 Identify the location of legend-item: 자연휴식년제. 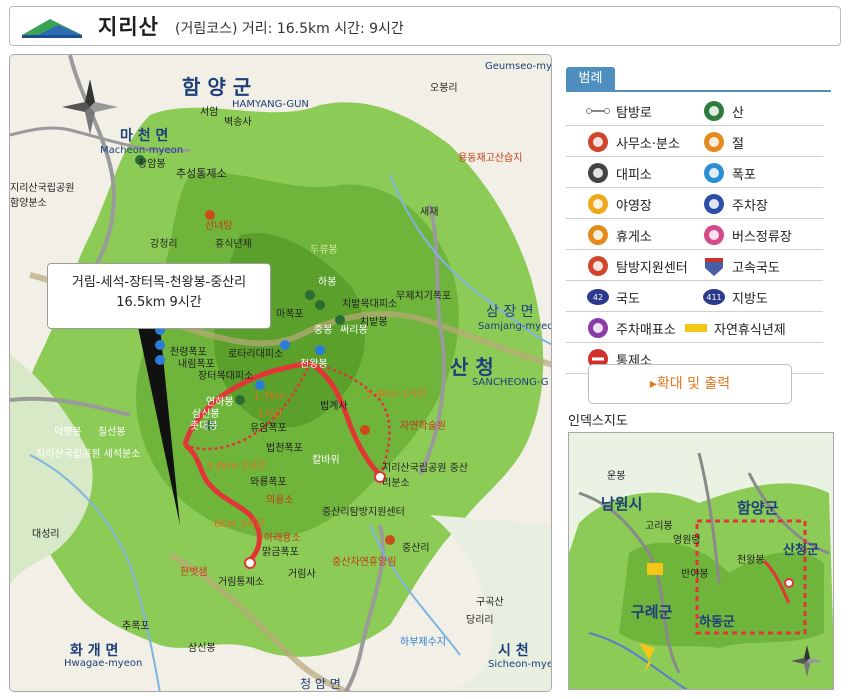
(735, 328).